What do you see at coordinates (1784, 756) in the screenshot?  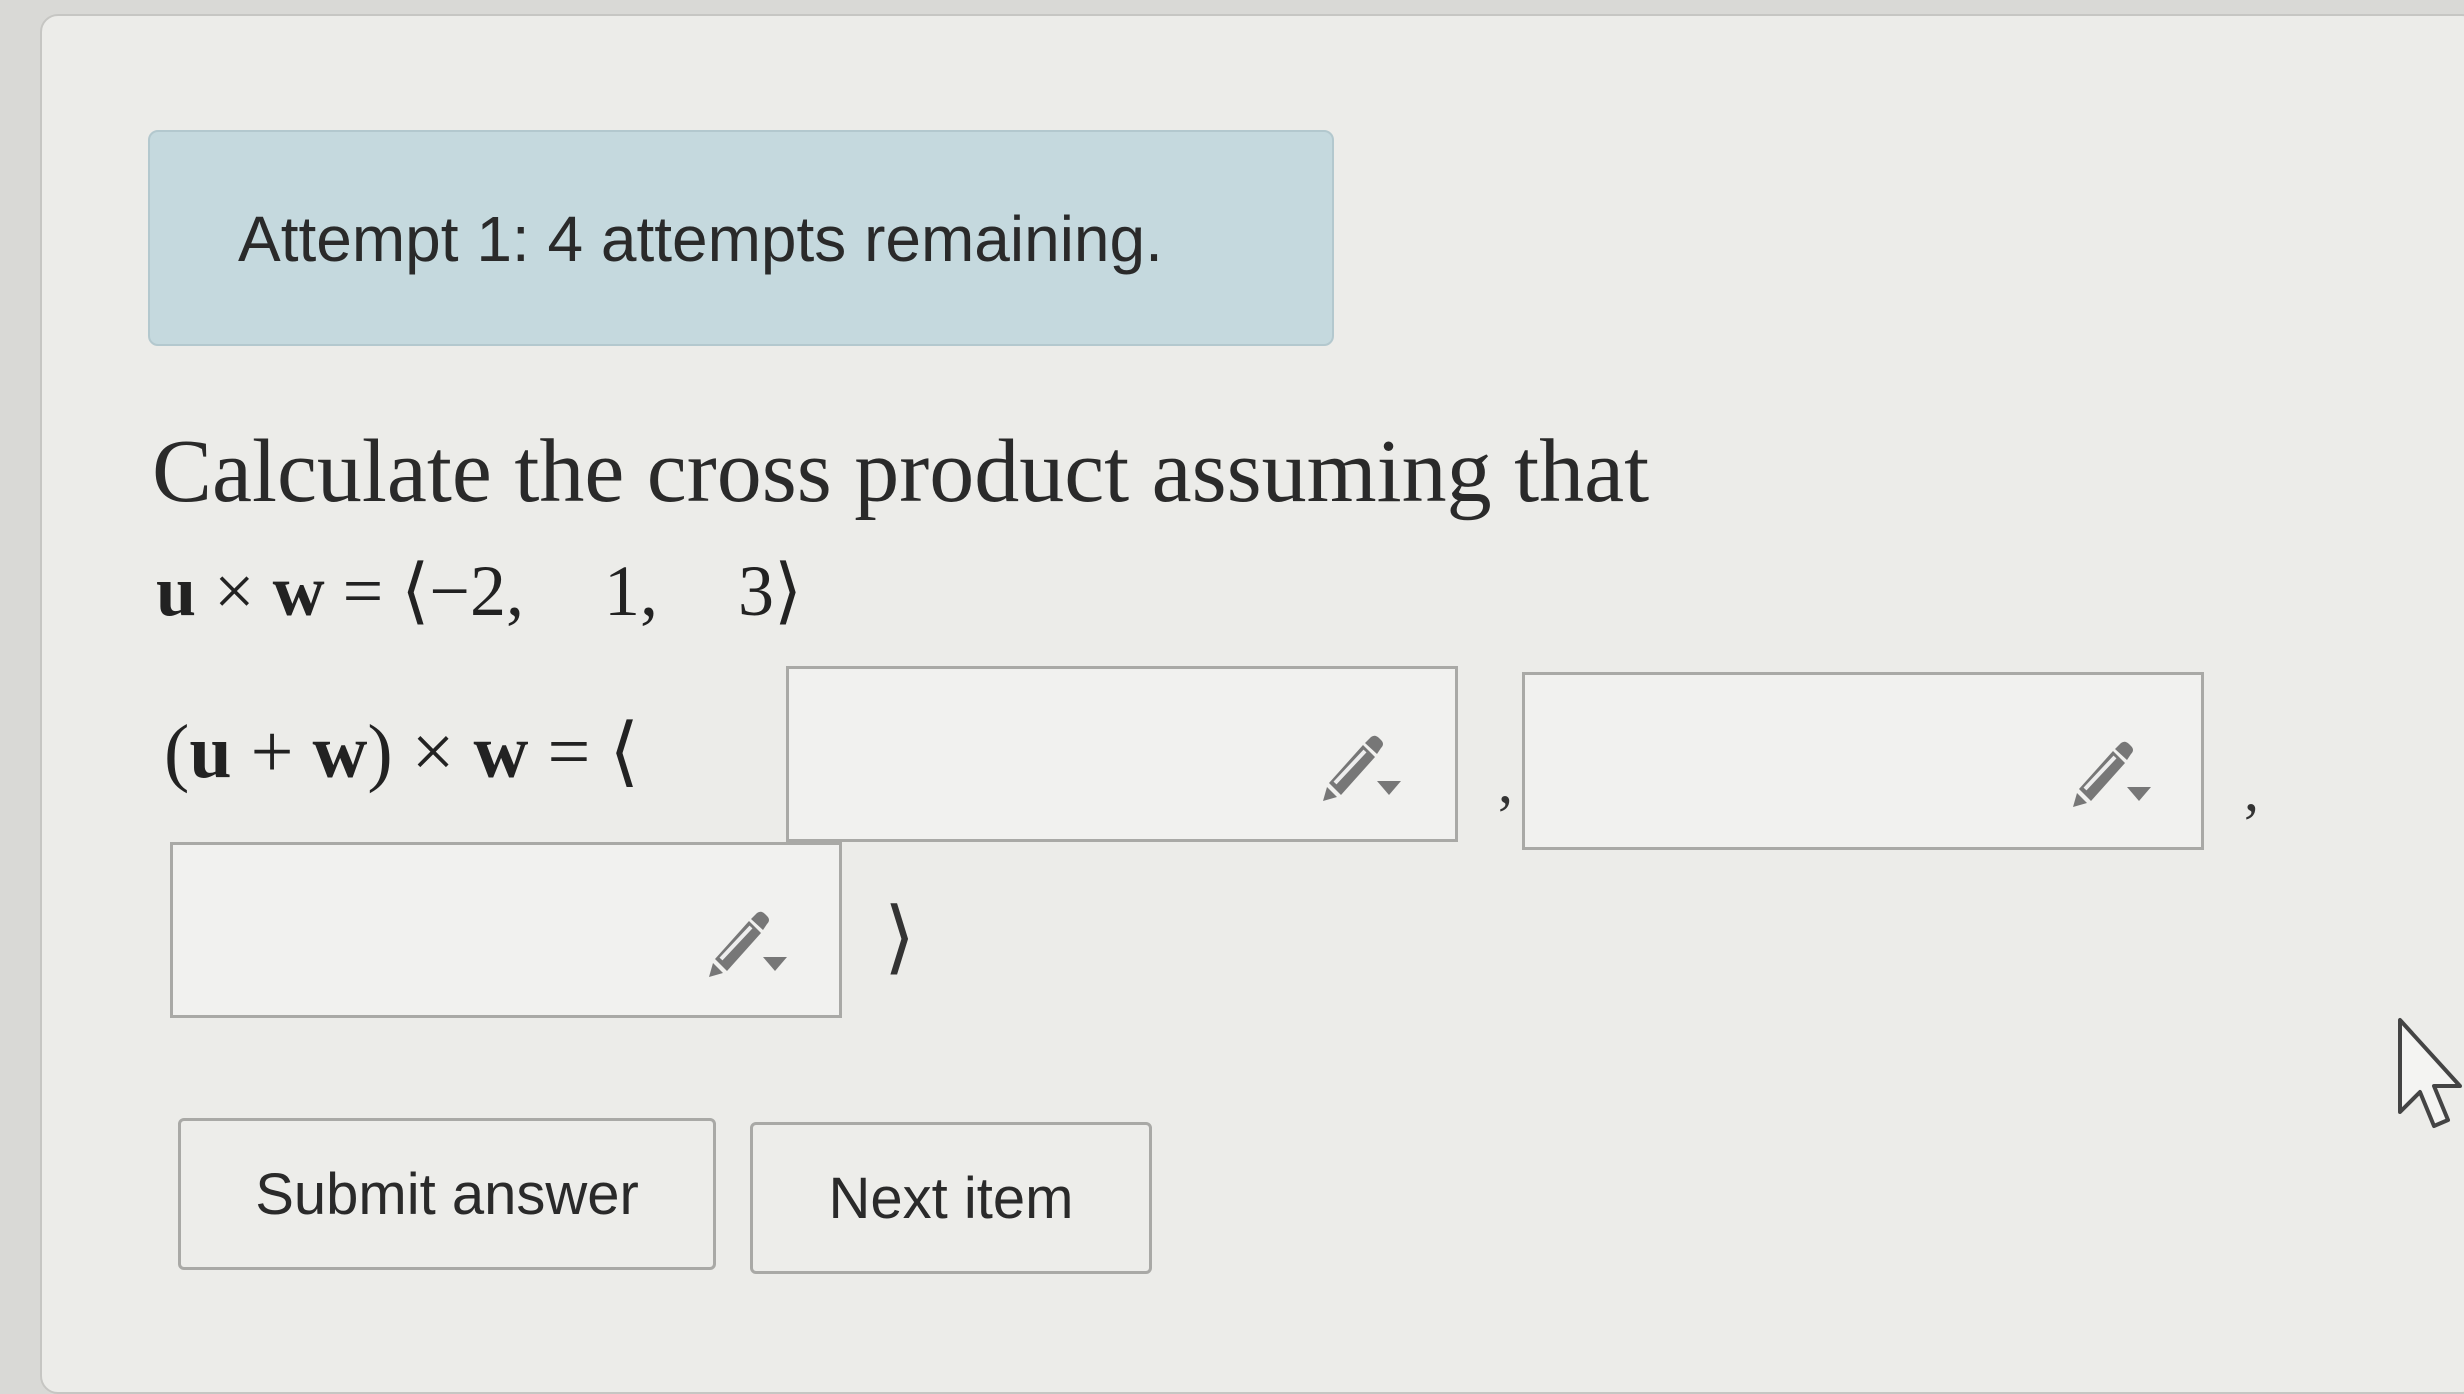 I see `answer-input-y` at bounding box center [1784, 756].